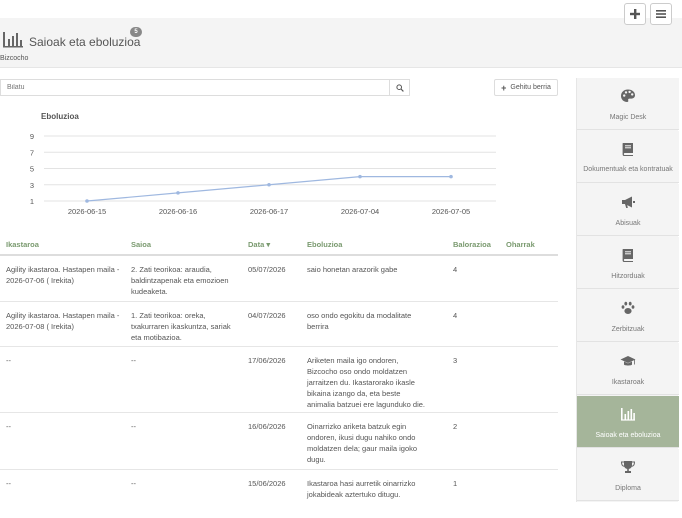 Image resolution: width=682 pixels, height=518 pixels. Describe the element at coordinates (628, 117) in the screenshot. I see `sidebar-item-label: Magic Desk` at that location.